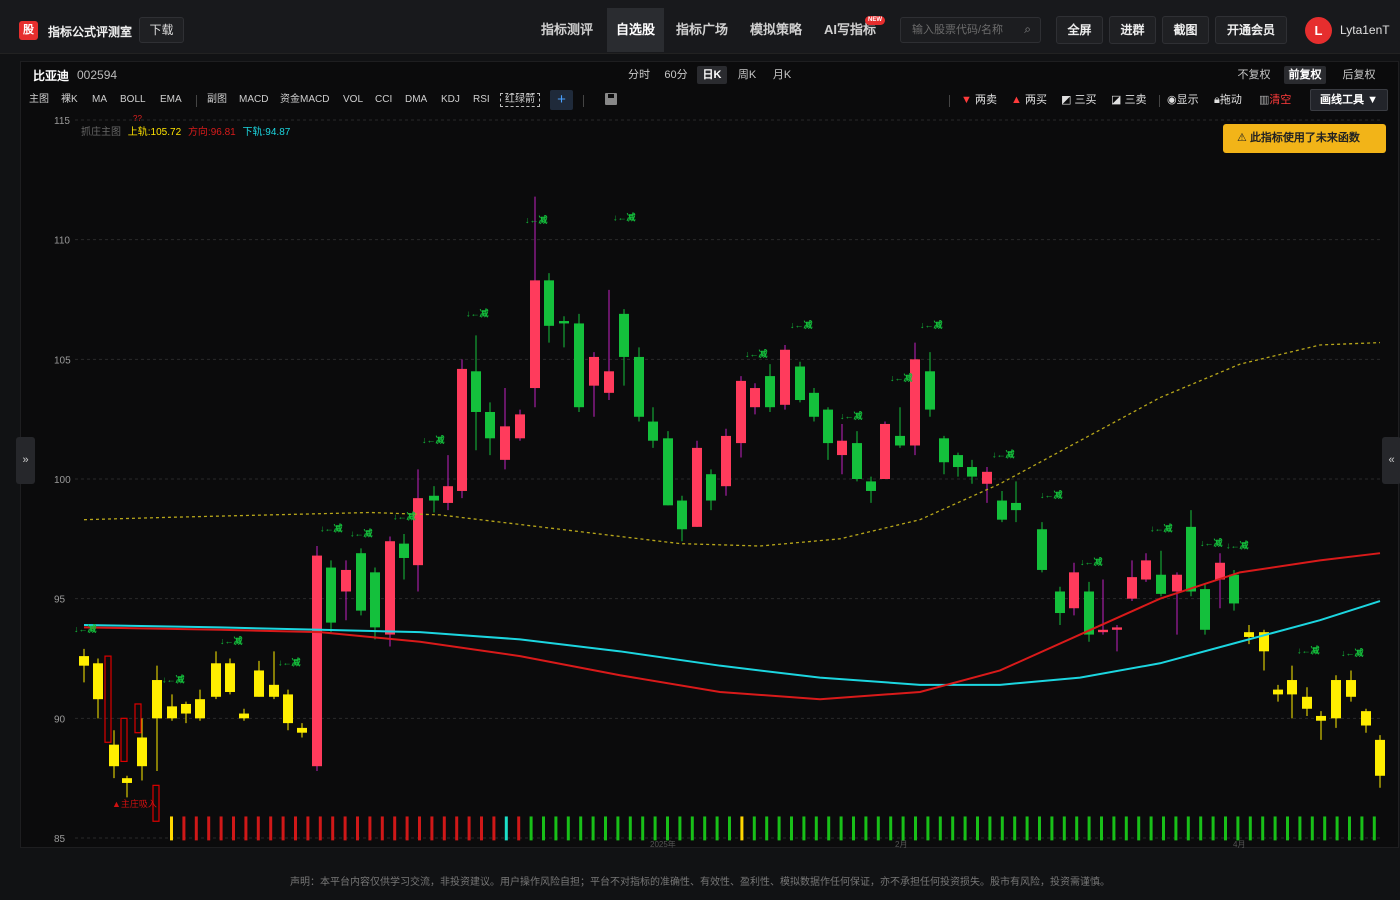 The height and width of the screenshot is (900, 1400). I want to click on adjust-forward: 前复权, so click(1305, 75).